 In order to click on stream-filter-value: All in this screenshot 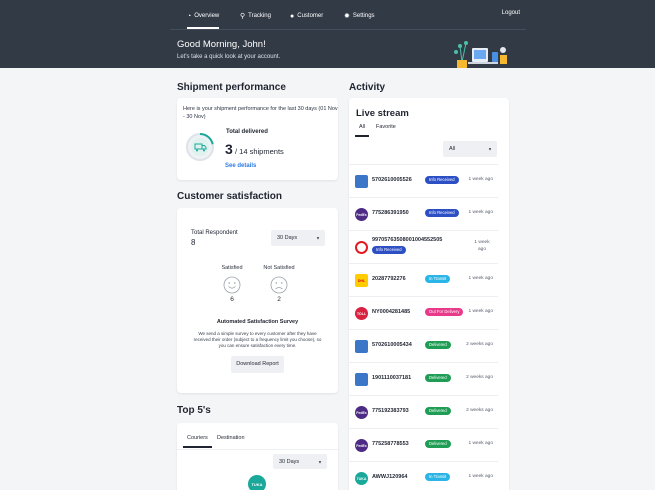, I will do `click(452, 149)`.